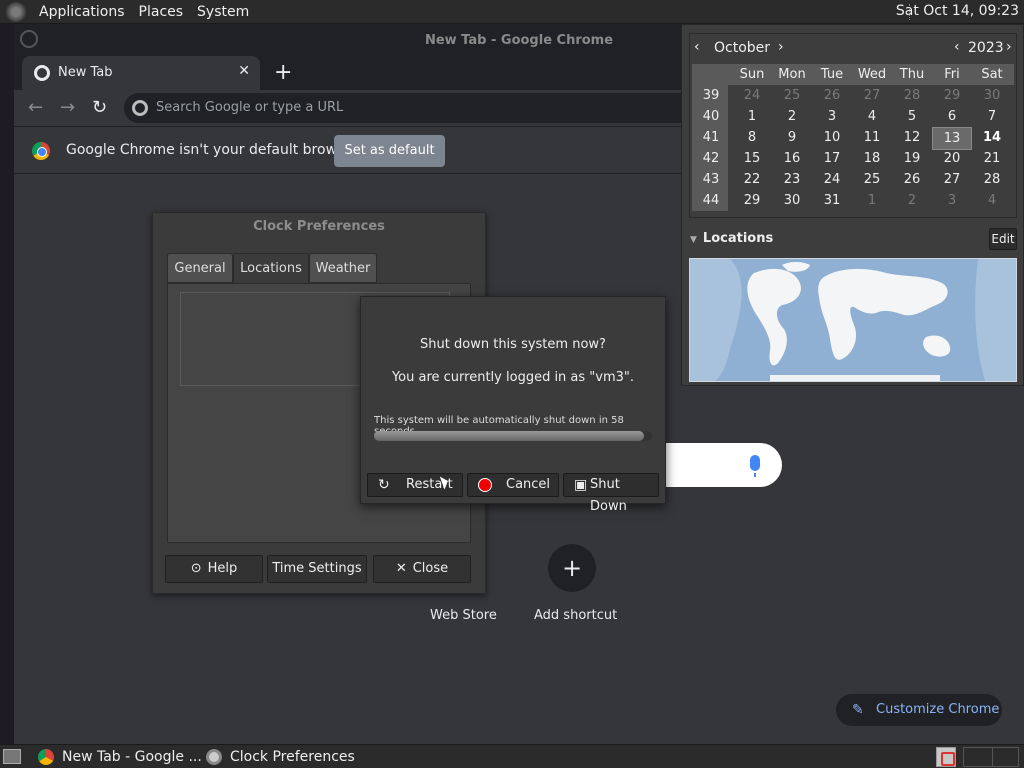 This screenshot has width=1024, height=768. What do you see at coordinates (991, 757) in the screenshot?
I see `workspace-switcher` at bounding box center [991, 757].